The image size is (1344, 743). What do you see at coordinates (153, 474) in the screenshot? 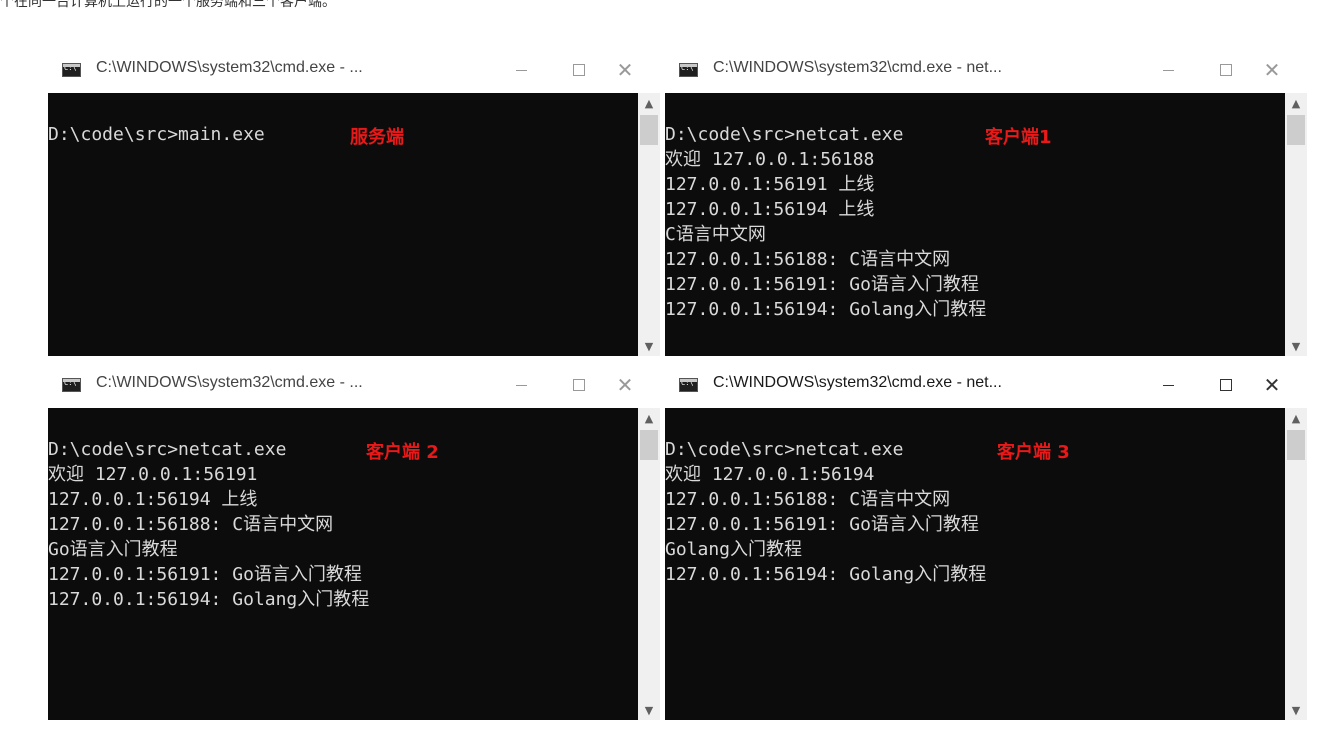
I see `console-line: 欢迎 127.0.0.1:56191` at bounding box center [153, 474].